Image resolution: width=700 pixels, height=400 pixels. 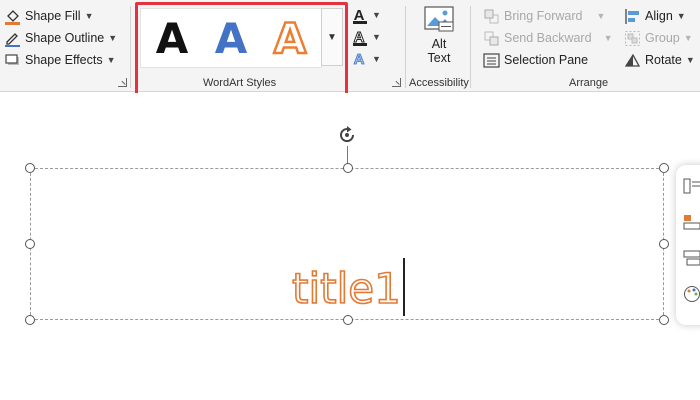 What do you see at coordinates (12, 16) in the screenshot?
I see `paint-bucket-icon` at bounding box center [12, 16].